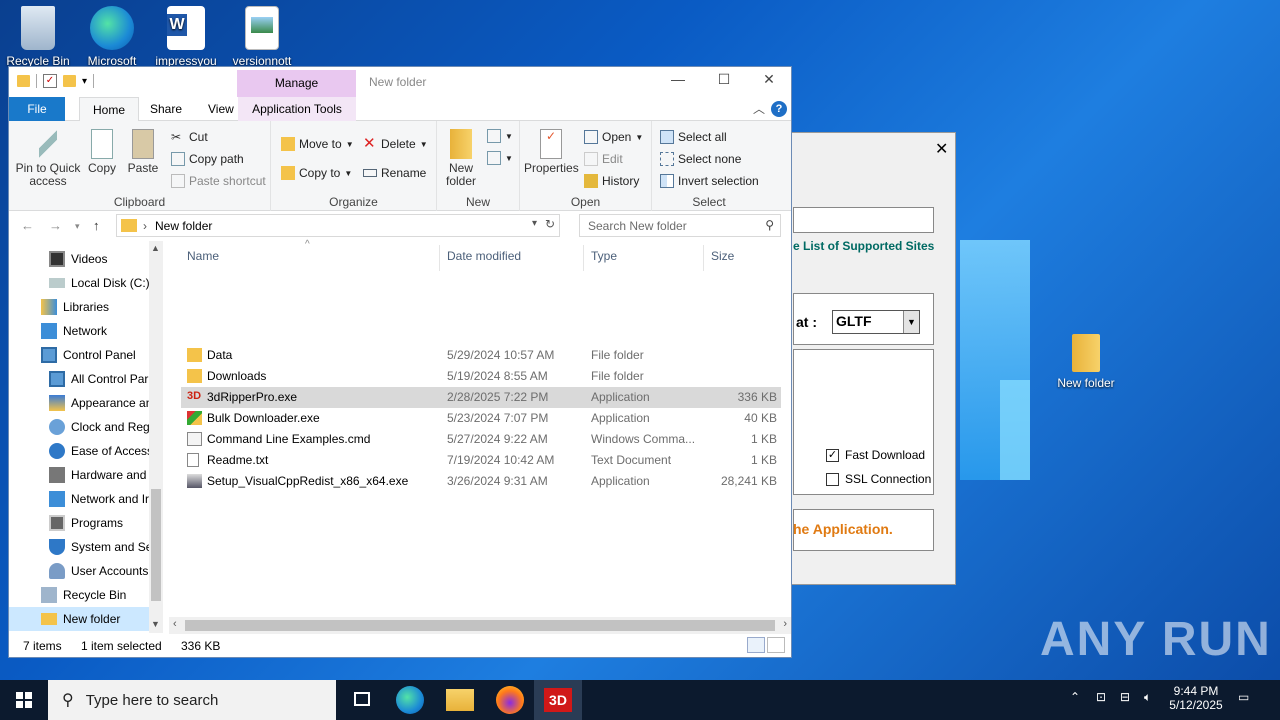 This screenshot has height=720, width=1280. Describe the element at coordinates (776, 645) in the screenshot. I see `large-icons-view-icon` at that location.